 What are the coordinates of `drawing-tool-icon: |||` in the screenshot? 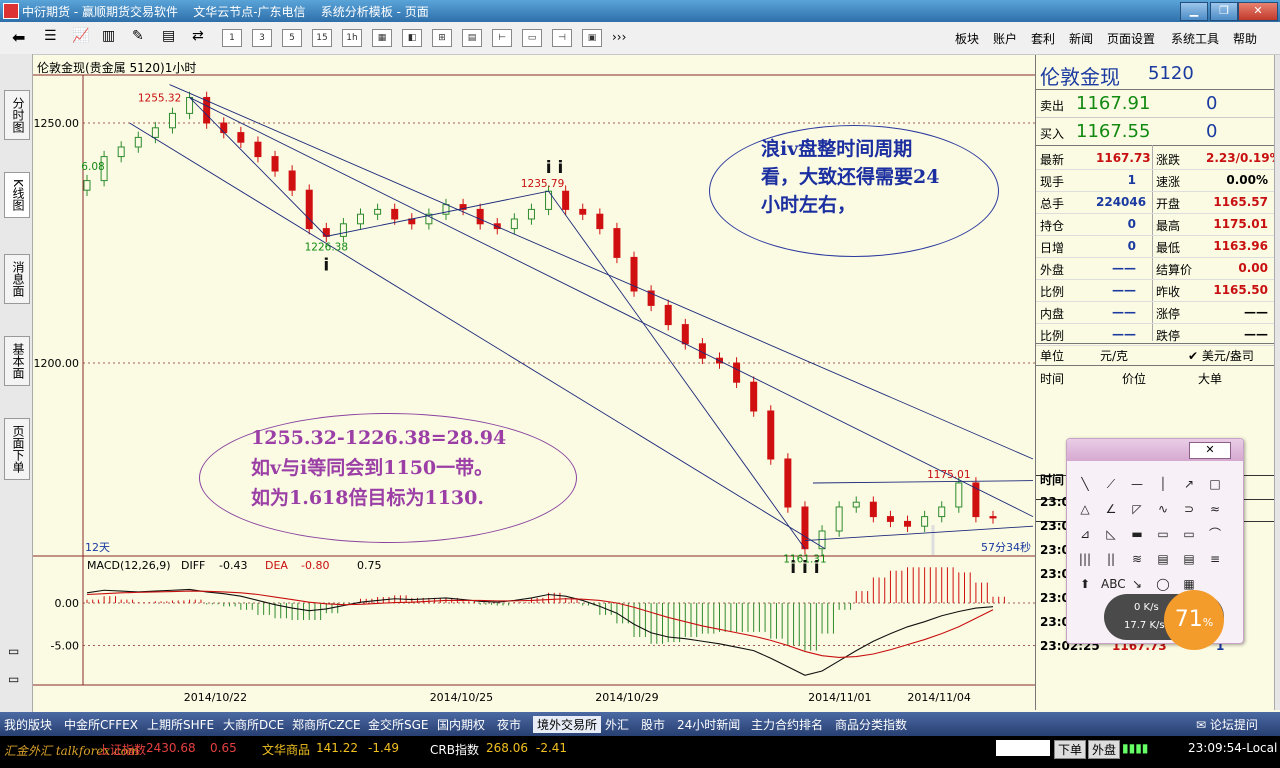 It's located at (1085, 559).